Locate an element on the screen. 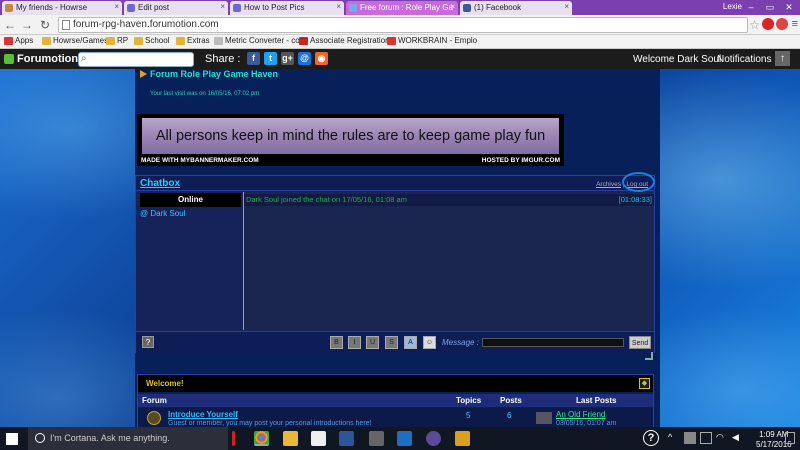 The width and height of the screenshot is (800, 450). last-post-date: 03/05/16, 01:07 am is located at coordinates (586, 423).